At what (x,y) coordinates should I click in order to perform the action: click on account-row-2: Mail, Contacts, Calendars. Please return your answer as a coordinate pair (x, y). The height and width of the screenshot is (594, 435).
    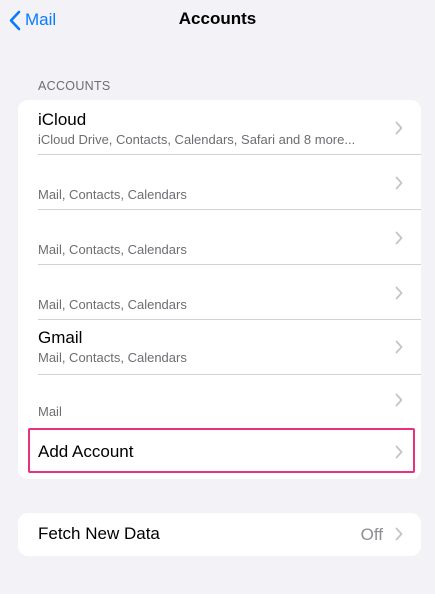
    Looking at the image, I should click on (219, 182).